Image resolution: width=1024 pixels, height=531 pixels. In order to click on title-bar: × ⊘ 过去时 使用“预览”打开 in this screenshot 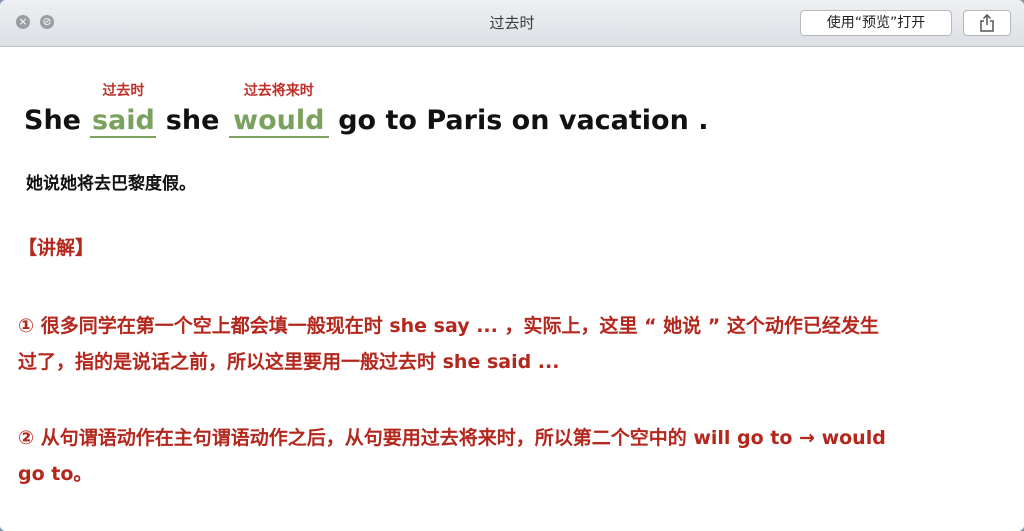, I will do `click(512, 23)`.